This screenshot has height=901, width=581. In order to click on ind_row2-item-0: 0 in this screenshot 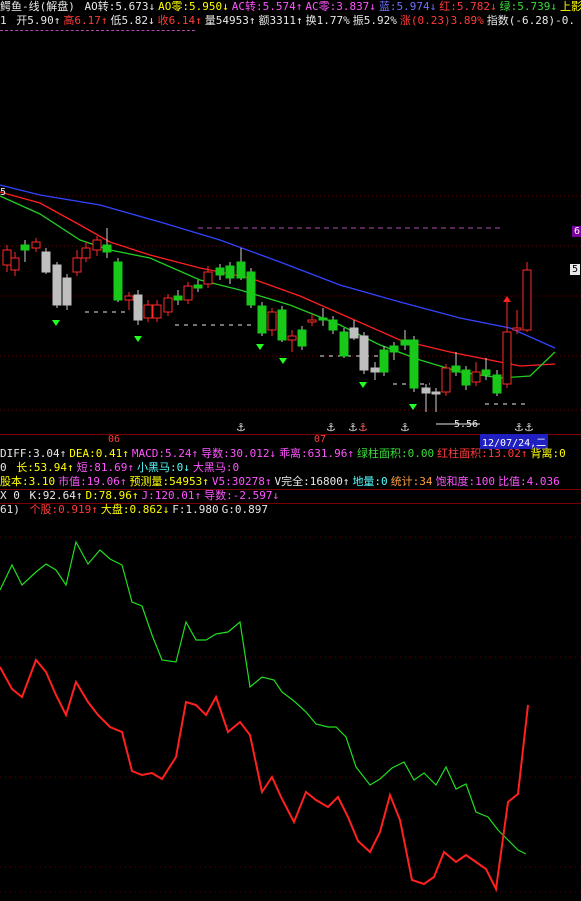, I will do `click(7, 467)`.